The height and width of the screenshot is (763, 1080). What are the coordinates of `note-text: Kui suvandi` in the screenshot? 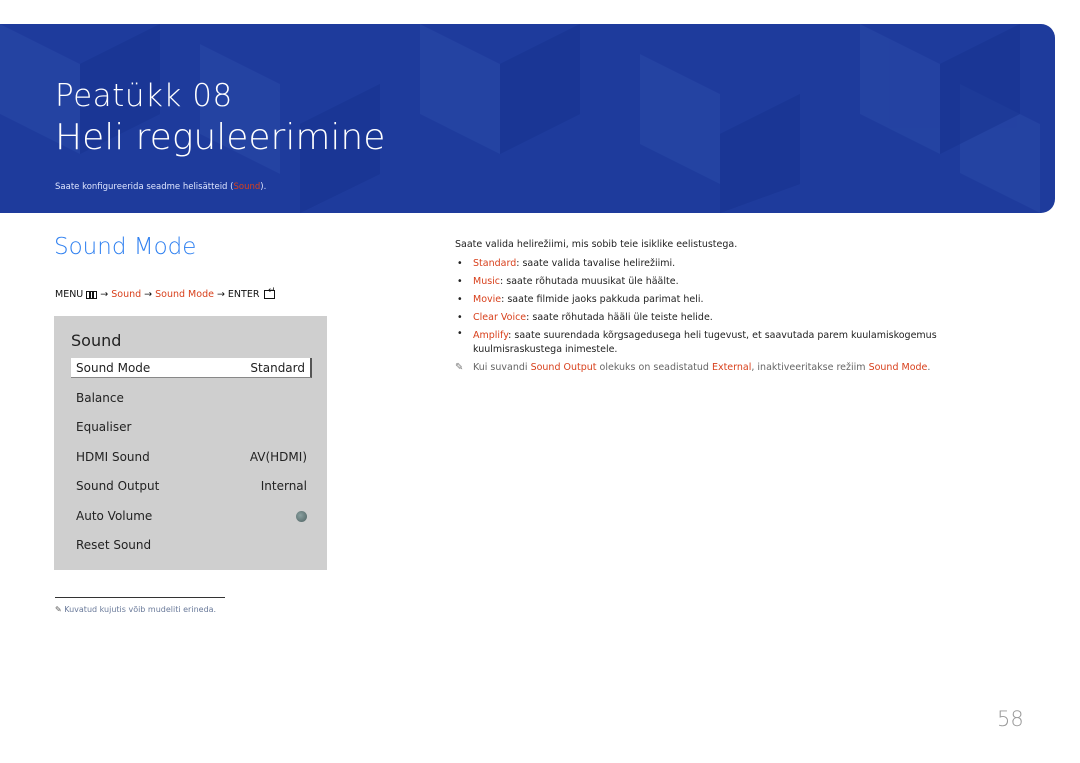 It's located at (502, 367).